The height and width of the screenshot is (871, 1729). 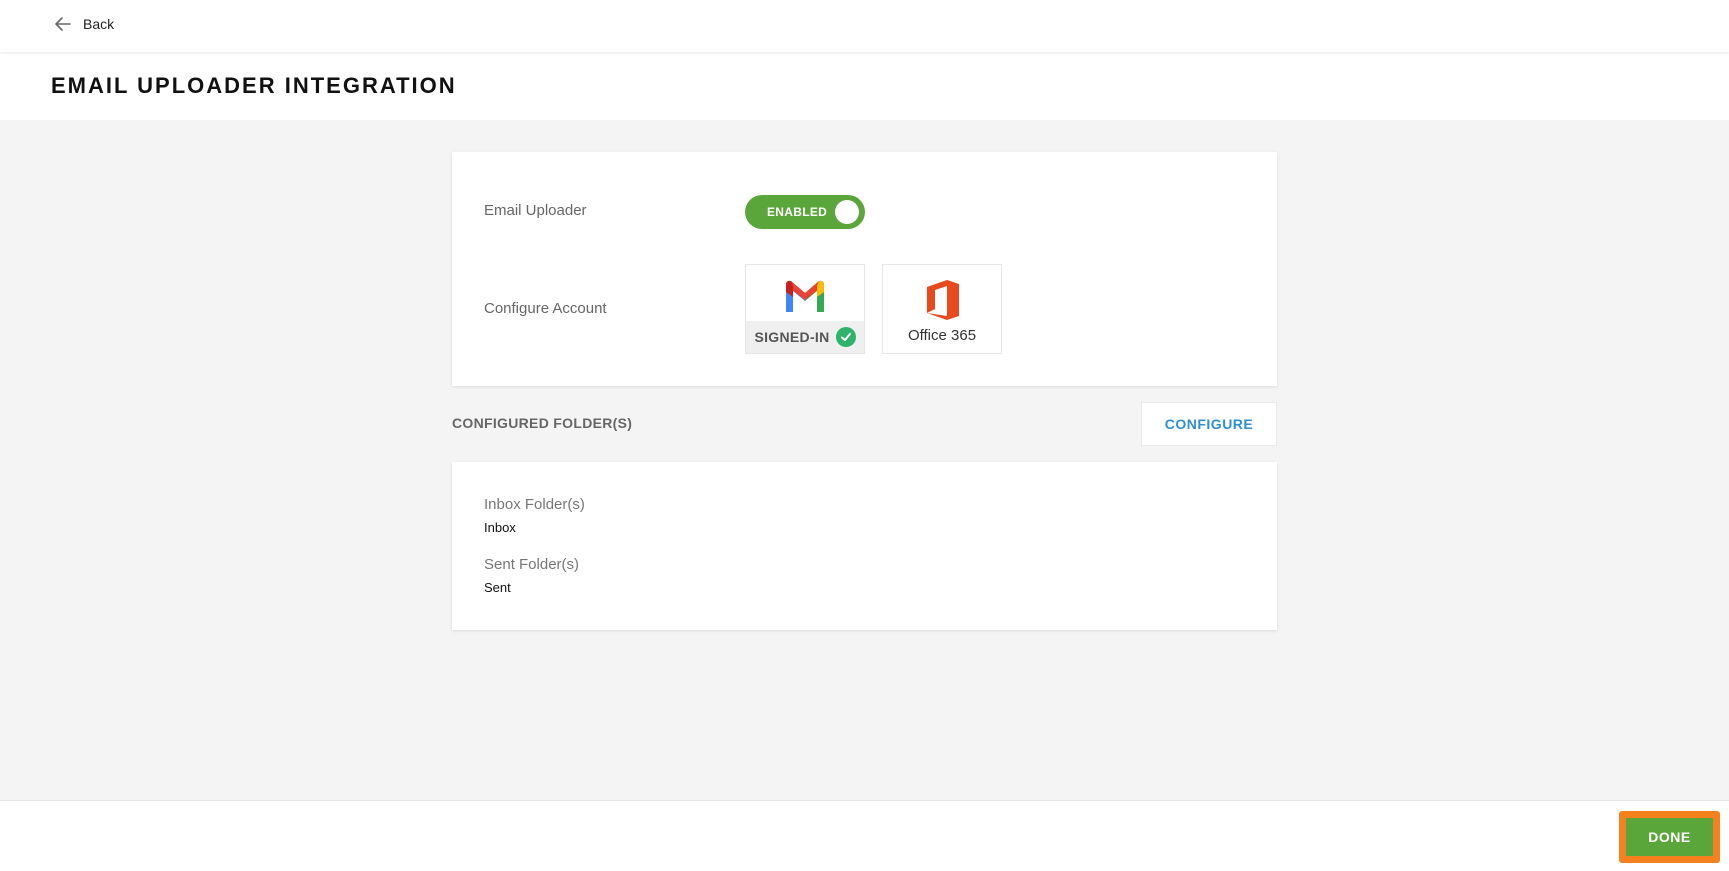 What do you see at coordinates (500, 527) in the screenshot?
I see `inbox-folder-value: Inbox` at bounding box center [500, 527].